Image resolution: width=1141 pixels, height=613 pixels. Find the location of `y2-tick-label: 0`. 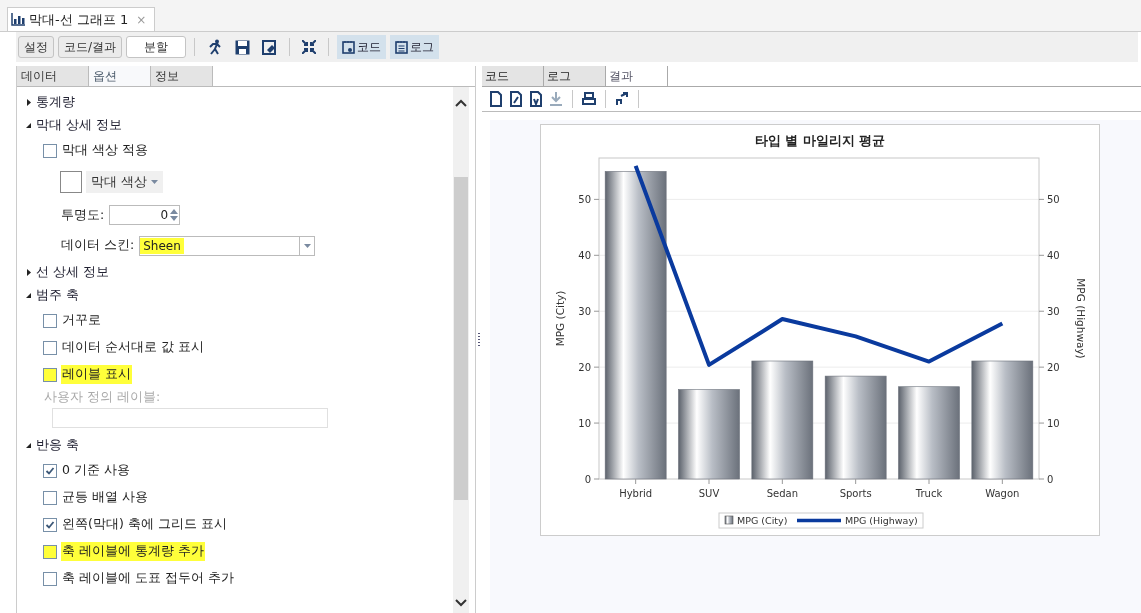

y2-tick-label: 0 is located at coordinates (1050, 479).